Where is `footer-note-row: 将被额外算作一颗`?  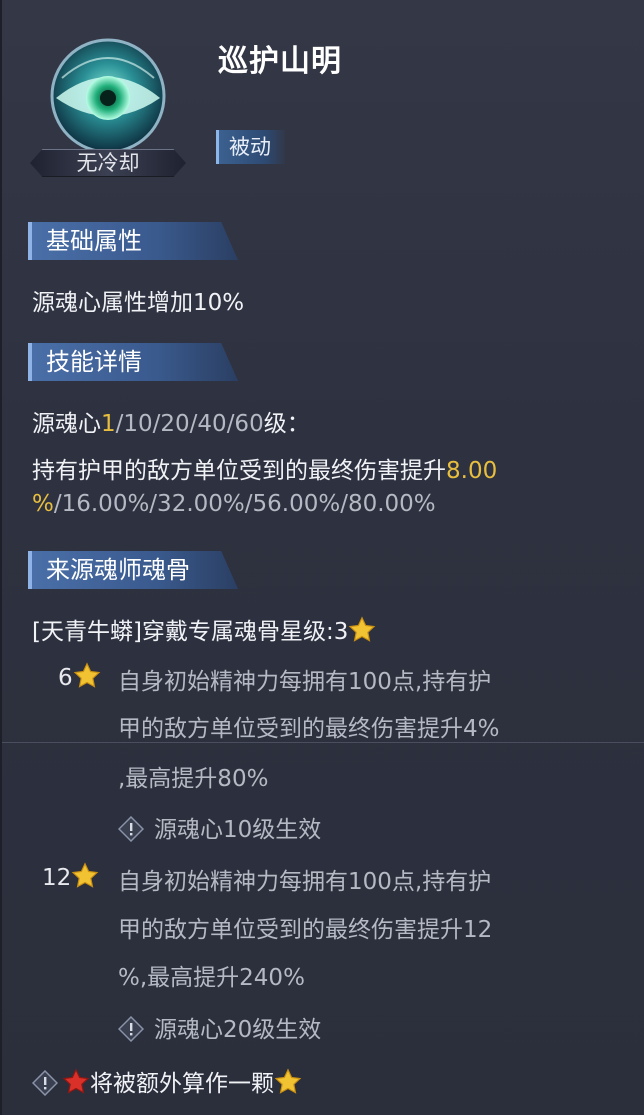
footer-note-row: 将被额外算作一颗 is located at coordinates (167, 1081).